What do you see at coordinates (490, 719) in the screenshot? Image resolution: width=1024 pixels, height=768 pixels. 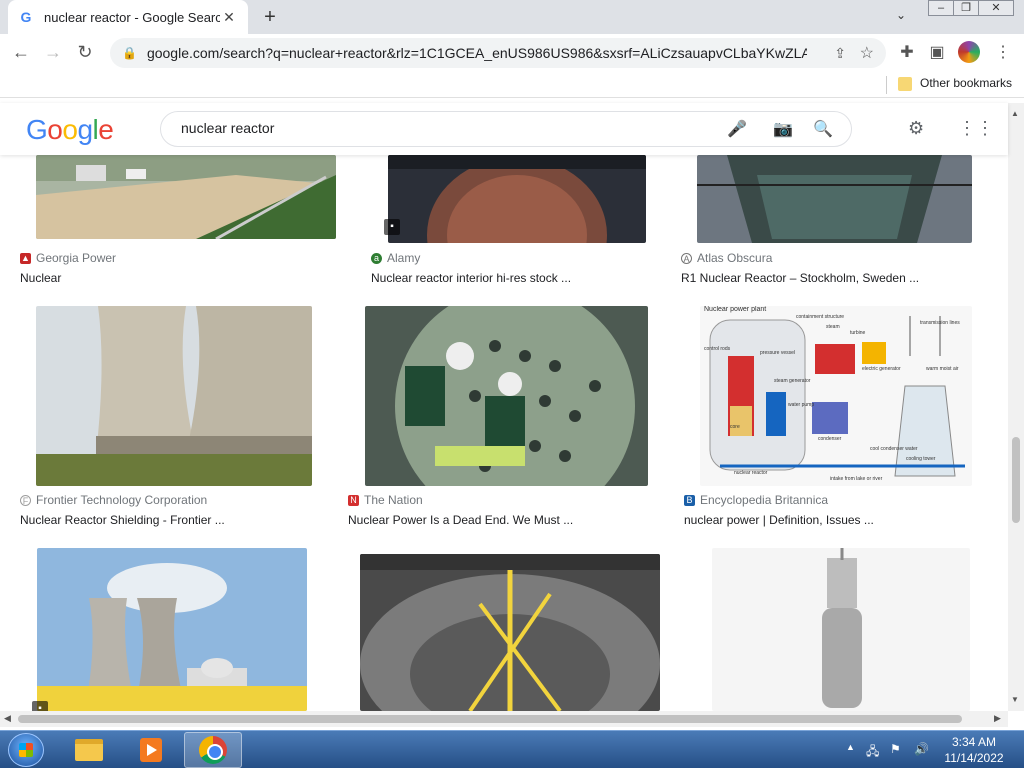 I see `horizontal-scroll-thumb` at bounding box center [490, 719].